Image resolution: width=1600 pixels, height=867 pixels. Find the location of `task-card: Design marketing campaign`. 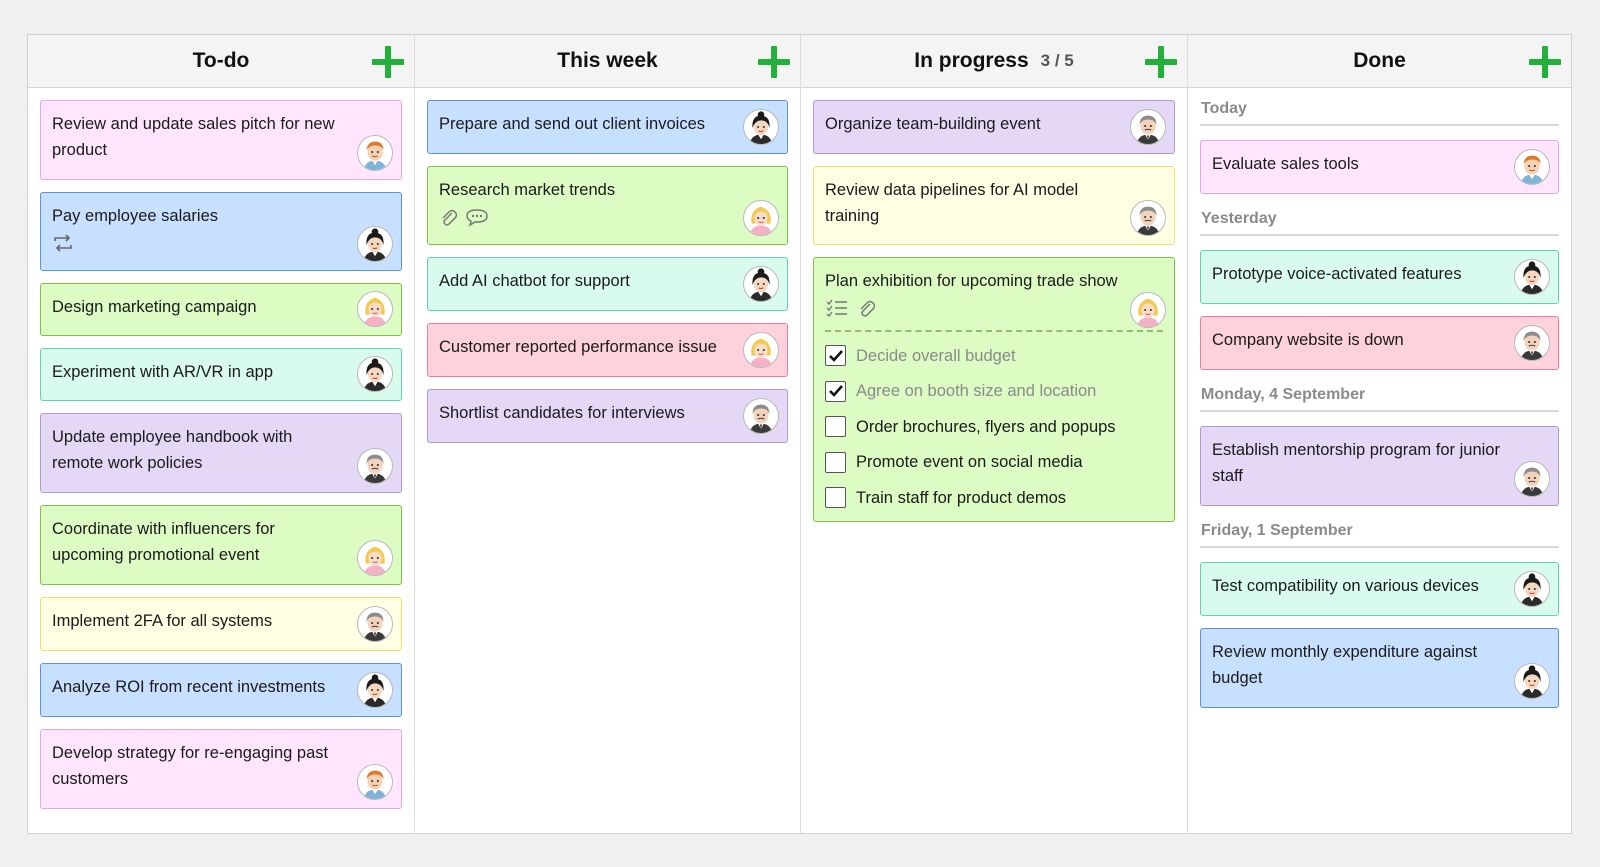

task-card: Design marketing campaign is located at coordinates (221, 309).